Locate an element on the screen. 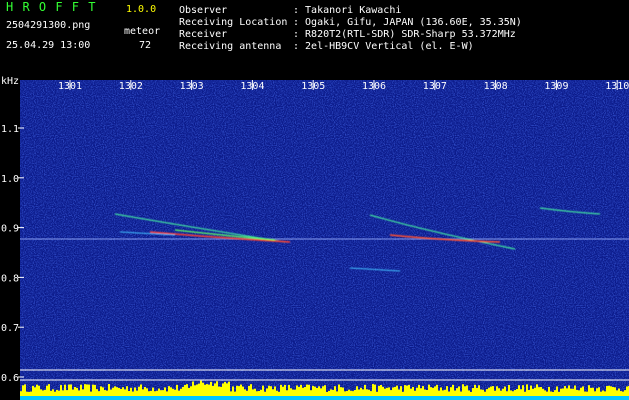 The width and height of the screenshot is (629, 400). app-name: H R O F F T is located at coordinates (51, 7).